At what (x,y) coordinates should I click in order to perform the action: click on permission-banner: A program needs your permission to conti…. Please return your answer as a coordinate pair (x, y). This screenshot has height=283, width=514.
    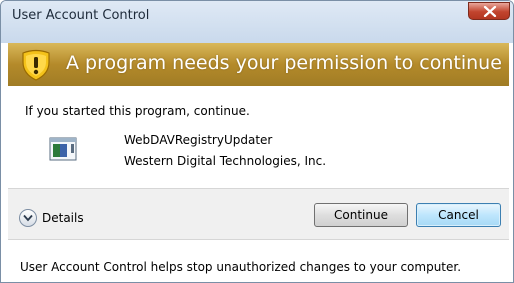
    Looking at the image, I should click on (258, 64).